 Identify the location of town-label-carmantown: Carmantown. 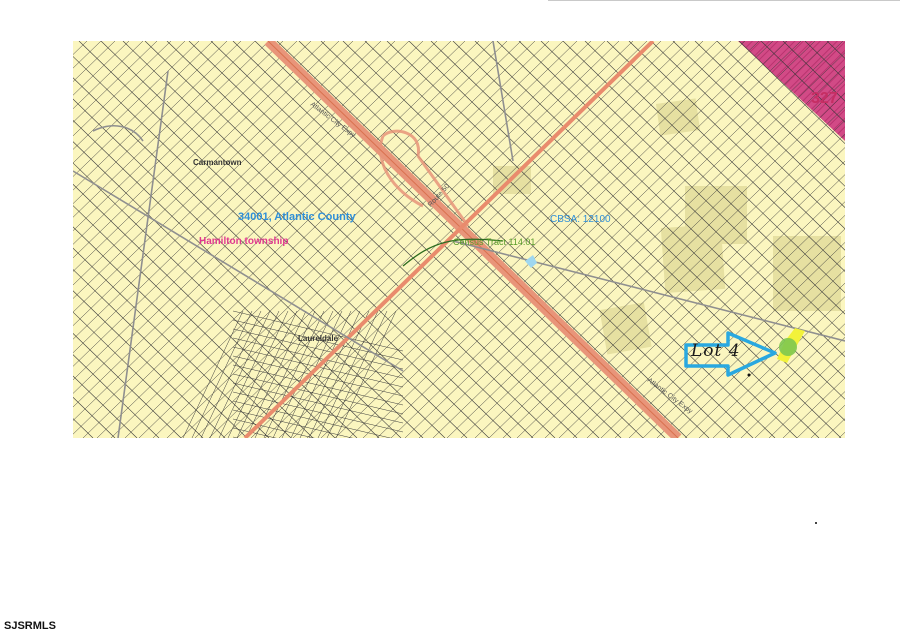
(217, 162).